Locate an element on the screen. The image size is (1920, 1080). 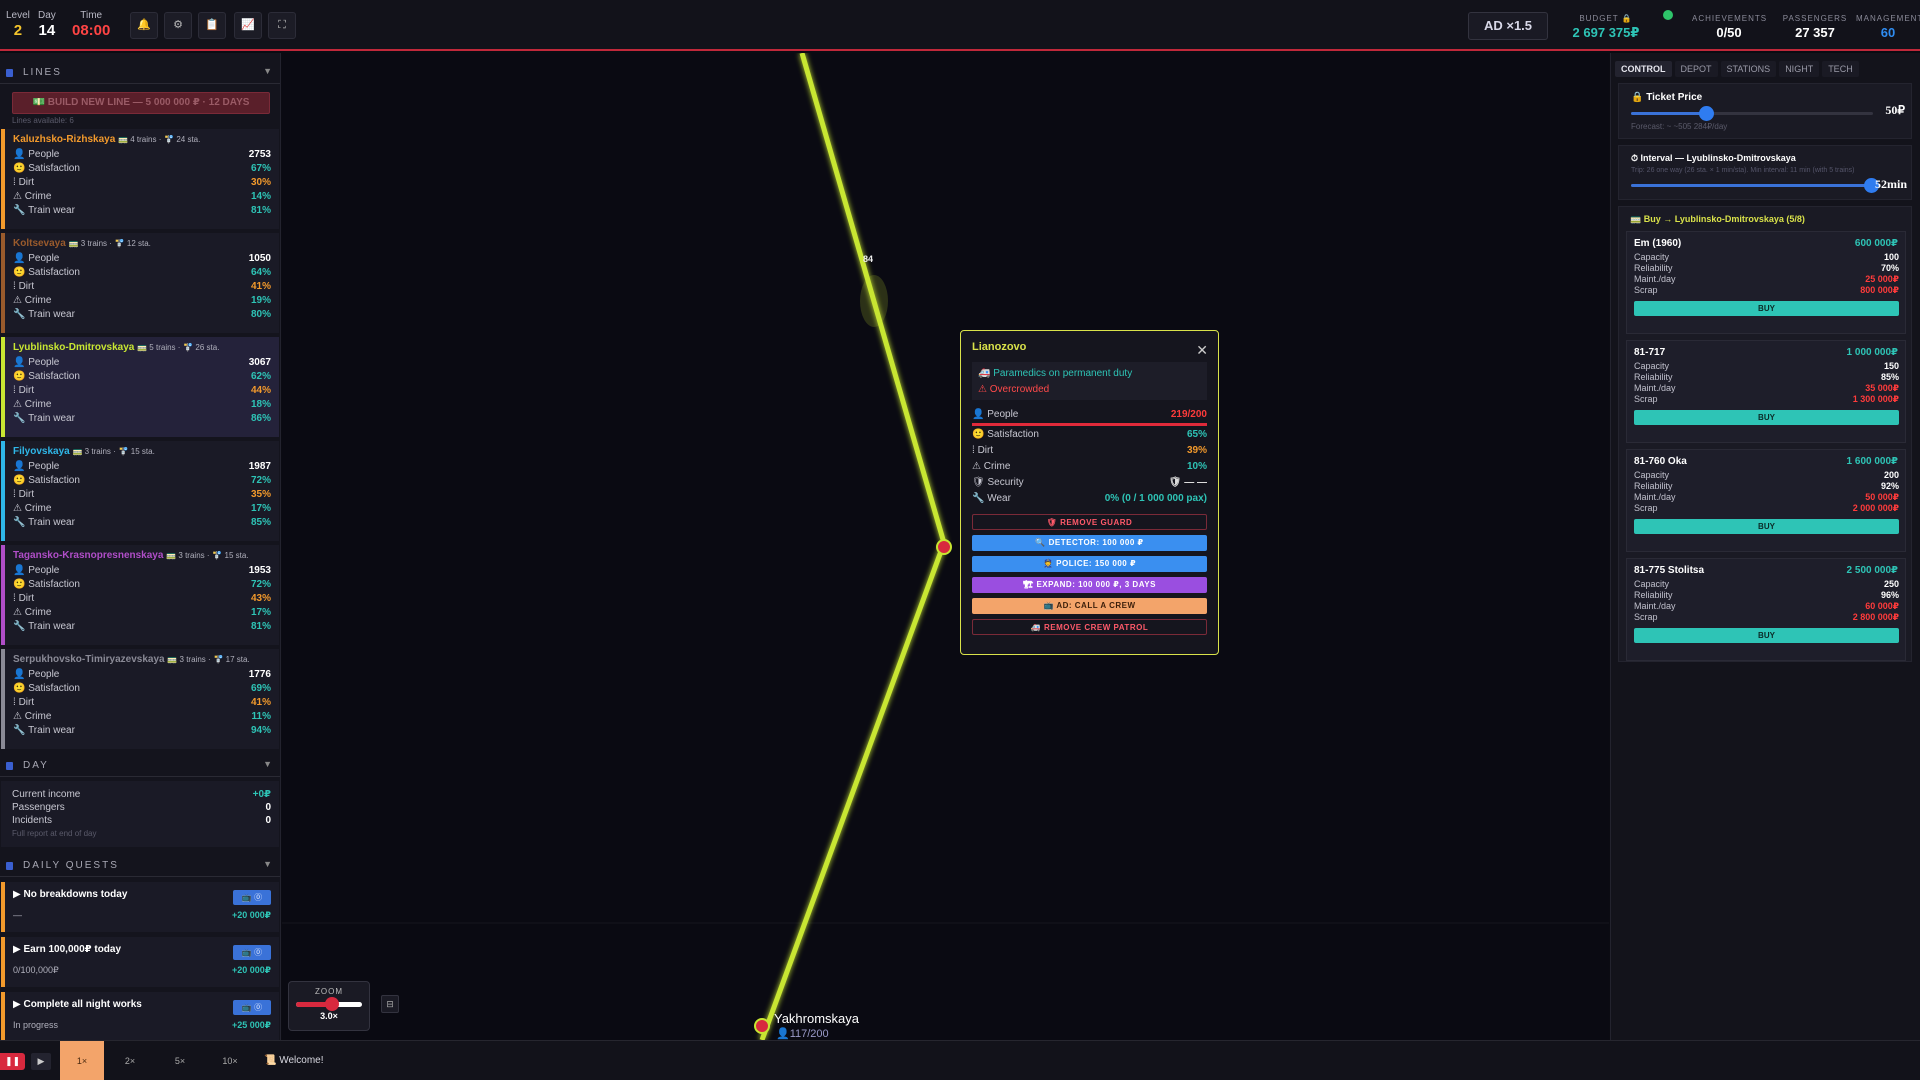
station-name-yakhromskaya: Yakhromskaya is located at coordinates (816, 1018).